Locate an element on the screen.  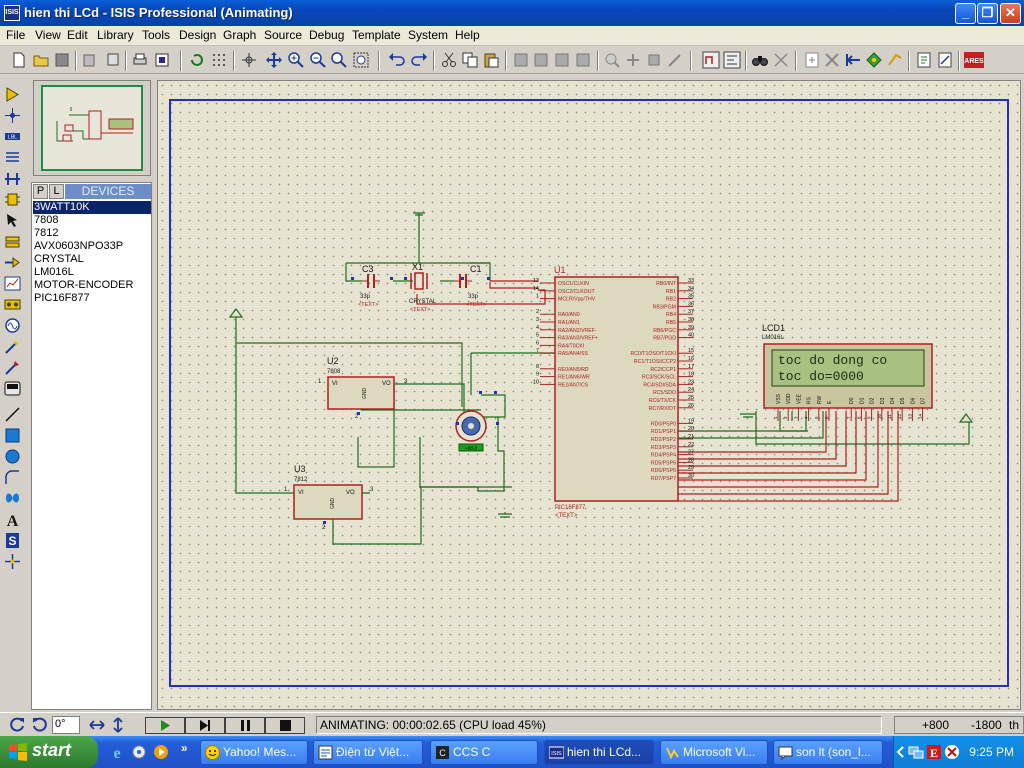
menu-file: File is located at coordinates (15, 35).